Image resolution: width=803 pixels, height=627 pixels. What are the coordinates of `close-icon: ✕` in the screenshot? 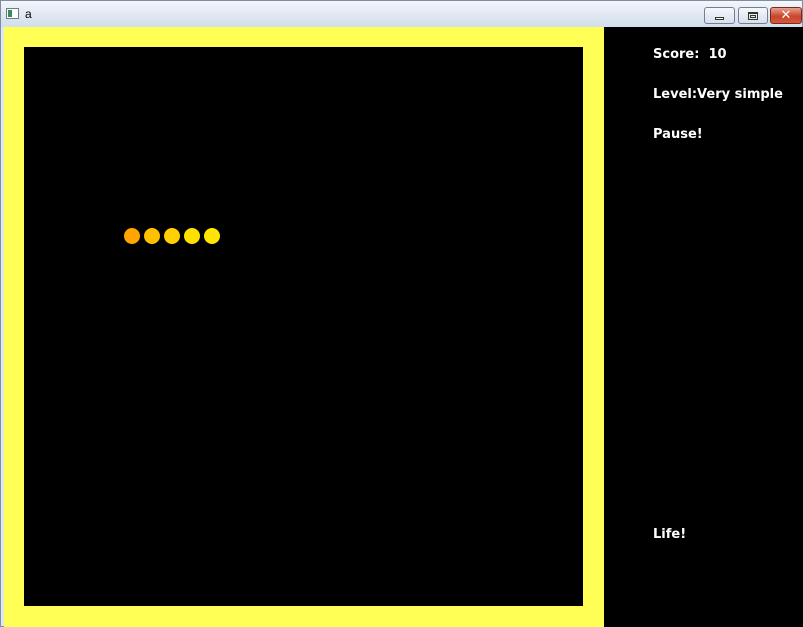 It's located at (786, 15).